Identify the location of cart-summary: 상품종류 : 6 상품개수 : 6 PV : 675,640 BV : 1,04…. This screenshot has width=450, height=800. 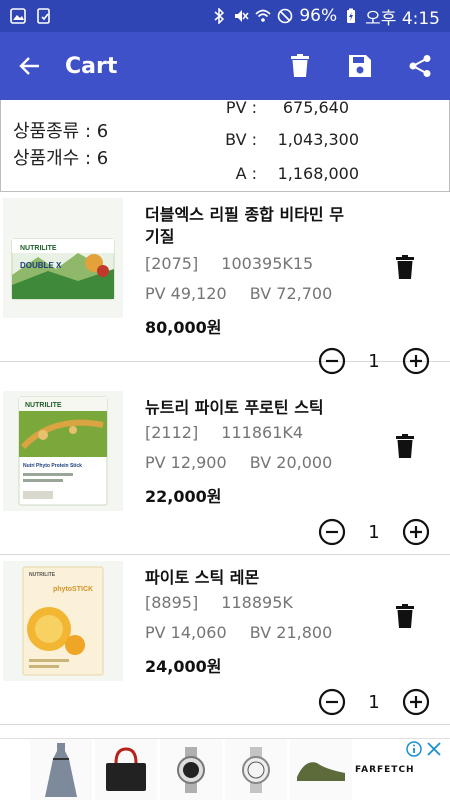
(225, 145).